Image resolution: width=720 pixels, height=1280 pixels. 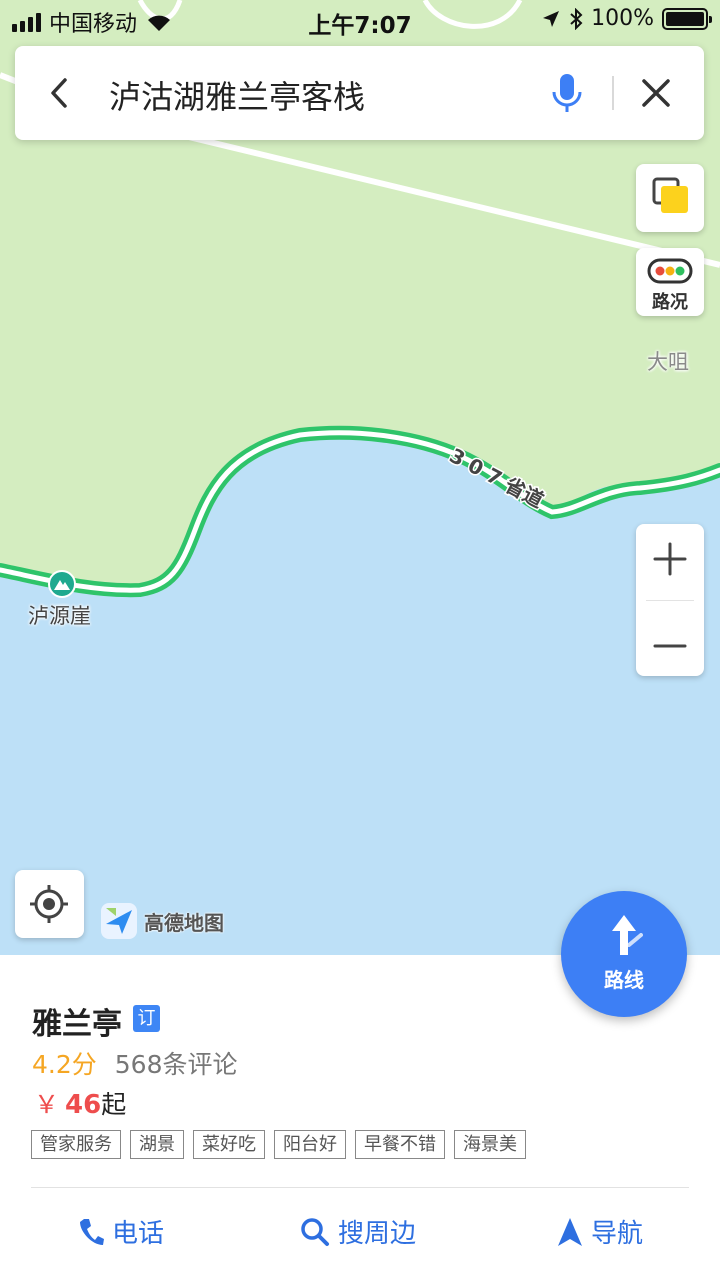 I want to click on search-nearby-button: 搜周边, so click(x=358, y=1231).